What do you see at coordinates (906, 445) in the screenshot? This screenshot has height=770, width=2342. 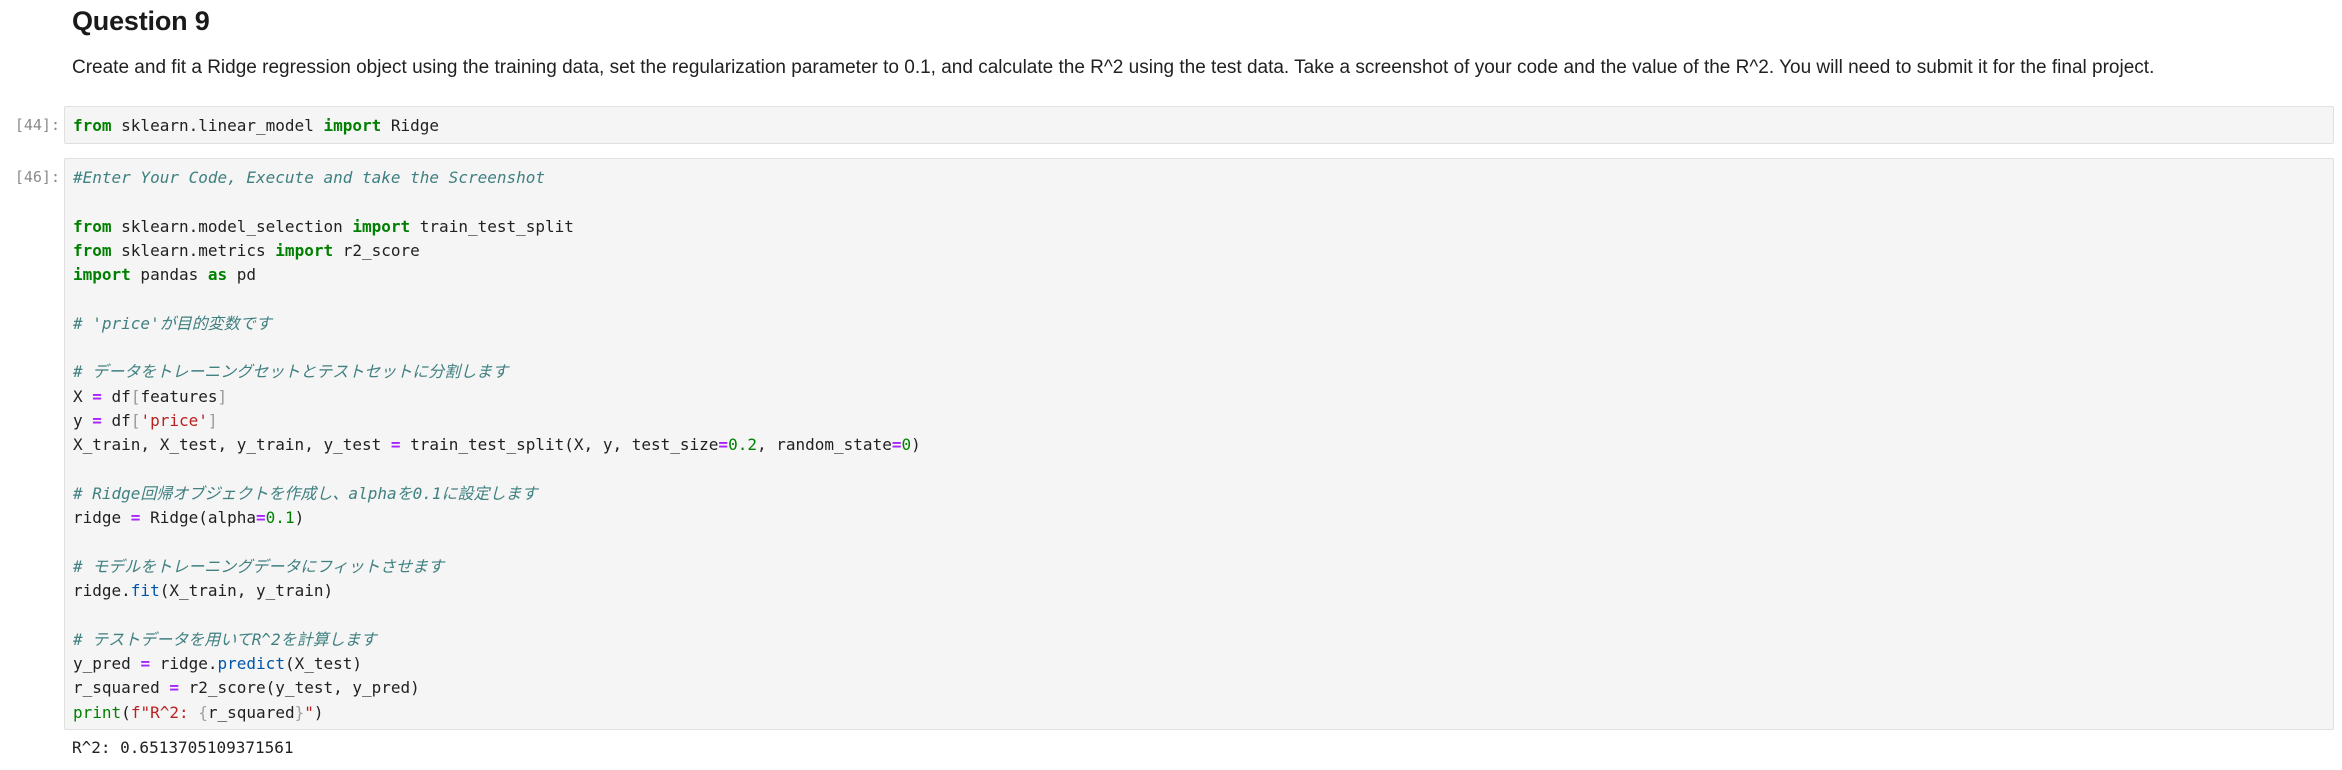 I see `code-token: 0` at bounding box center [906, 445].